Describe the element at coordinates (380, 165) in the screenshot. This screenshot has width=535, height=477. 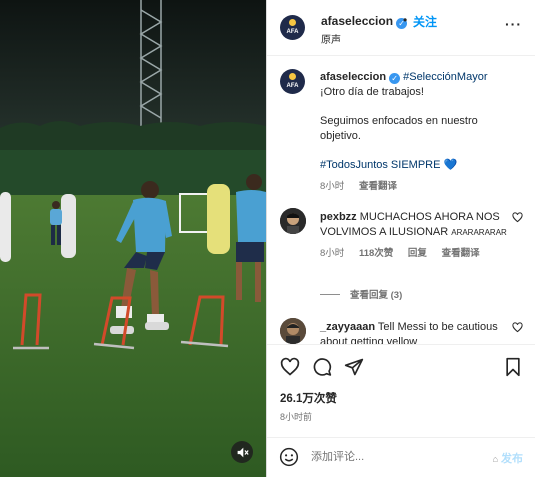
I see `caption-hashtag-line: #TodosJuntos SIEMPRE` at that location.